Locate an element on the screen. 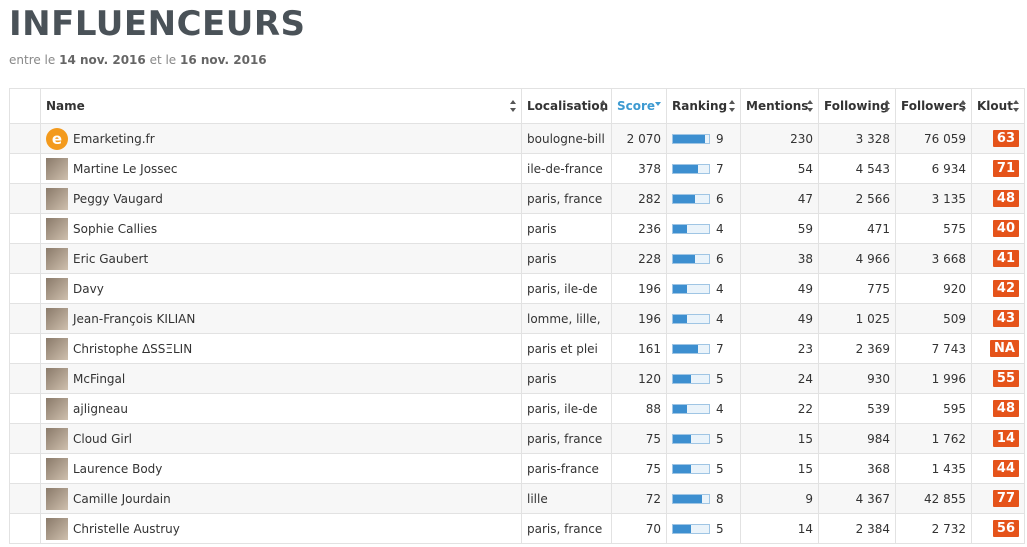  table-row: ajligneau paris, ile-de 88 4 22 539 595 48 is located at coordinates (517, 408).